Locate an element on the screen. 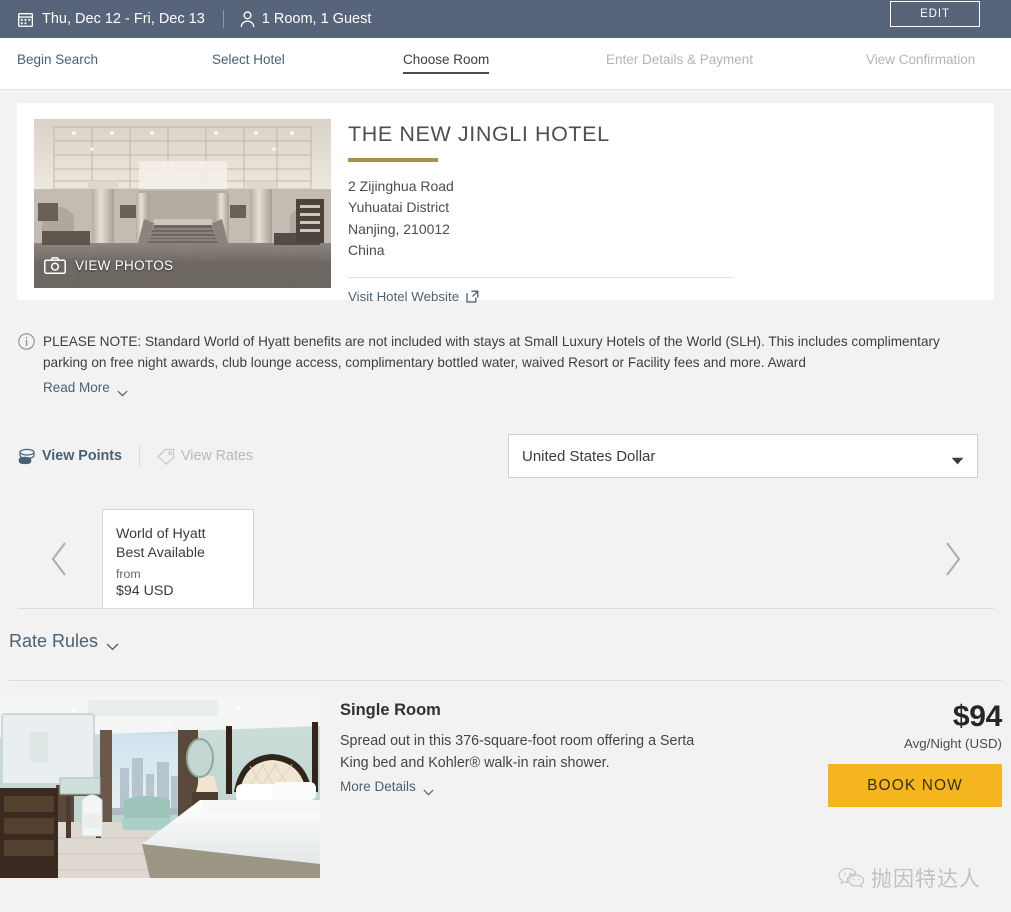 Image resolution: width=1011 pixels, height=912 pixels. view-rates-tab: View Rates is located at coordinates (205, 456).